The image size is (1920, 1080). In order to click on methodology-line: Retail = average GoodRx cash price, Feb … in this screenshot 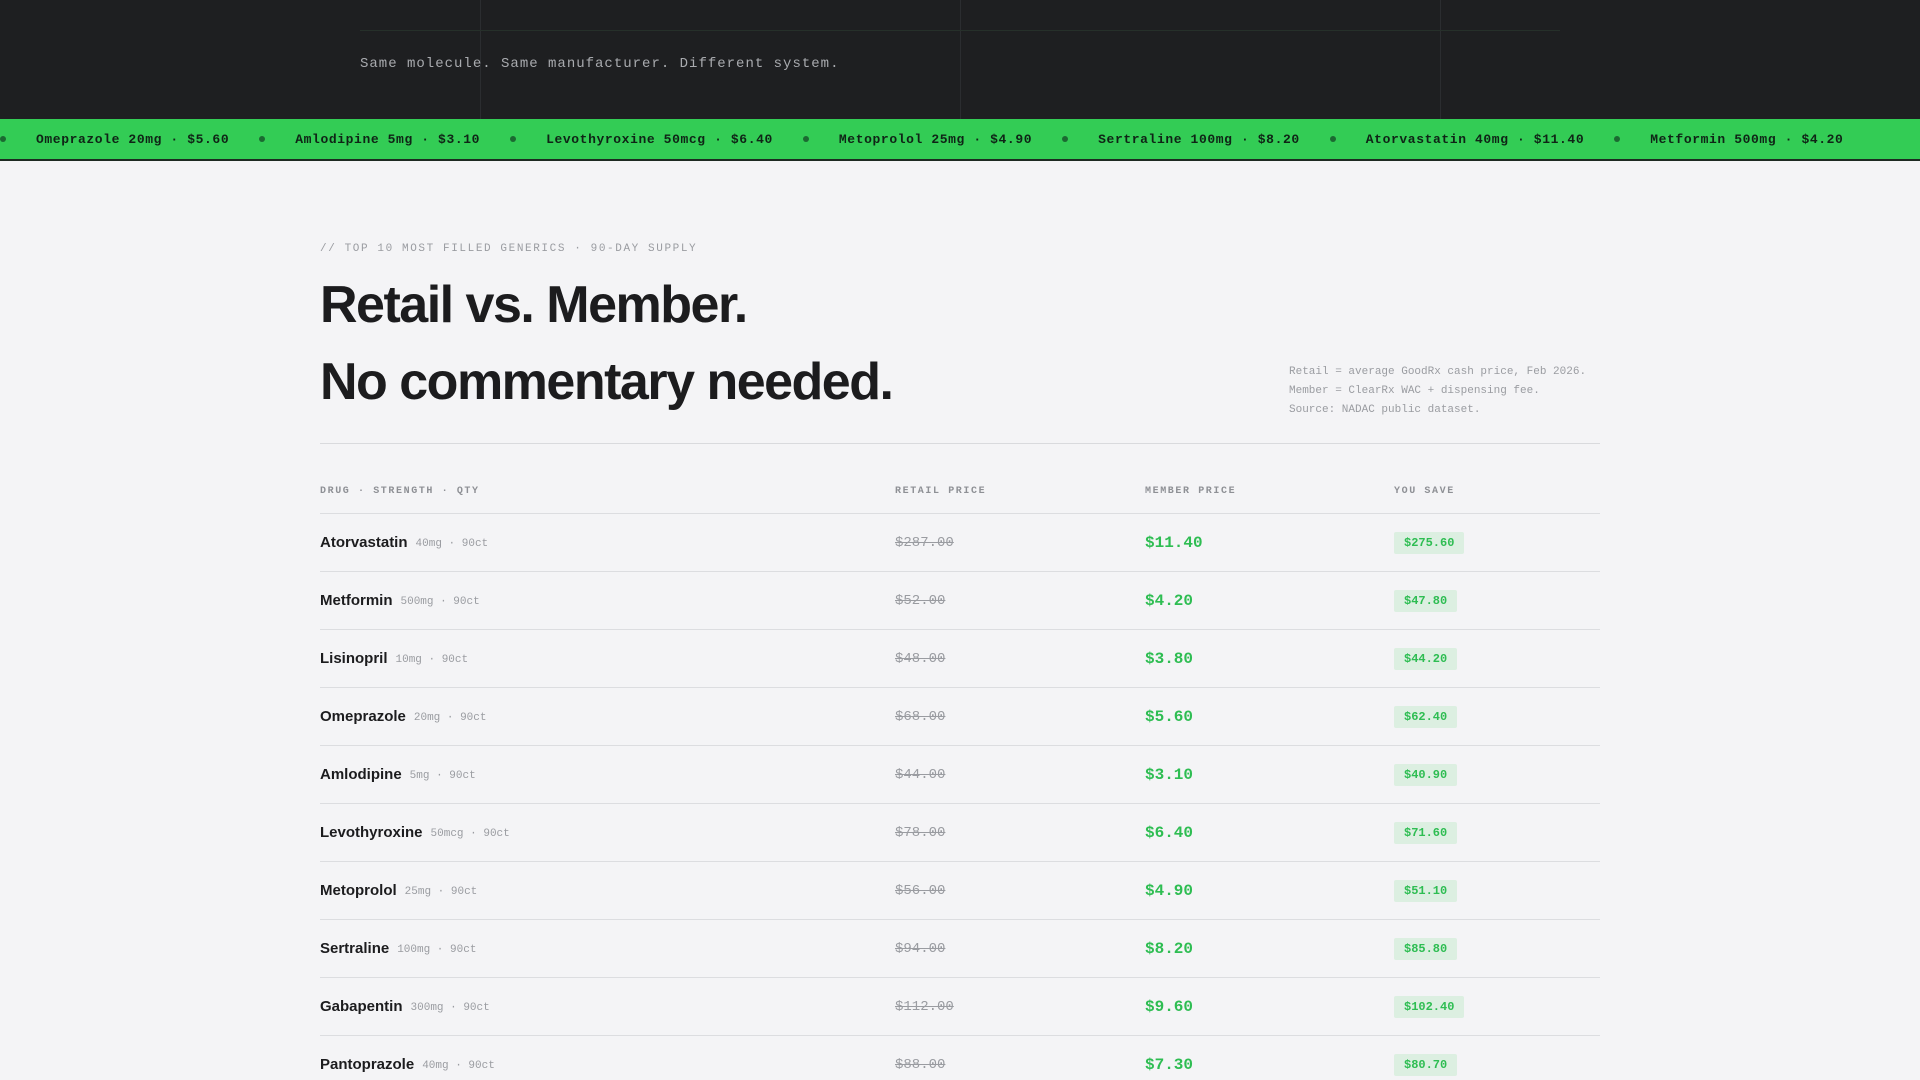, I will do `click(1438, 372)`.